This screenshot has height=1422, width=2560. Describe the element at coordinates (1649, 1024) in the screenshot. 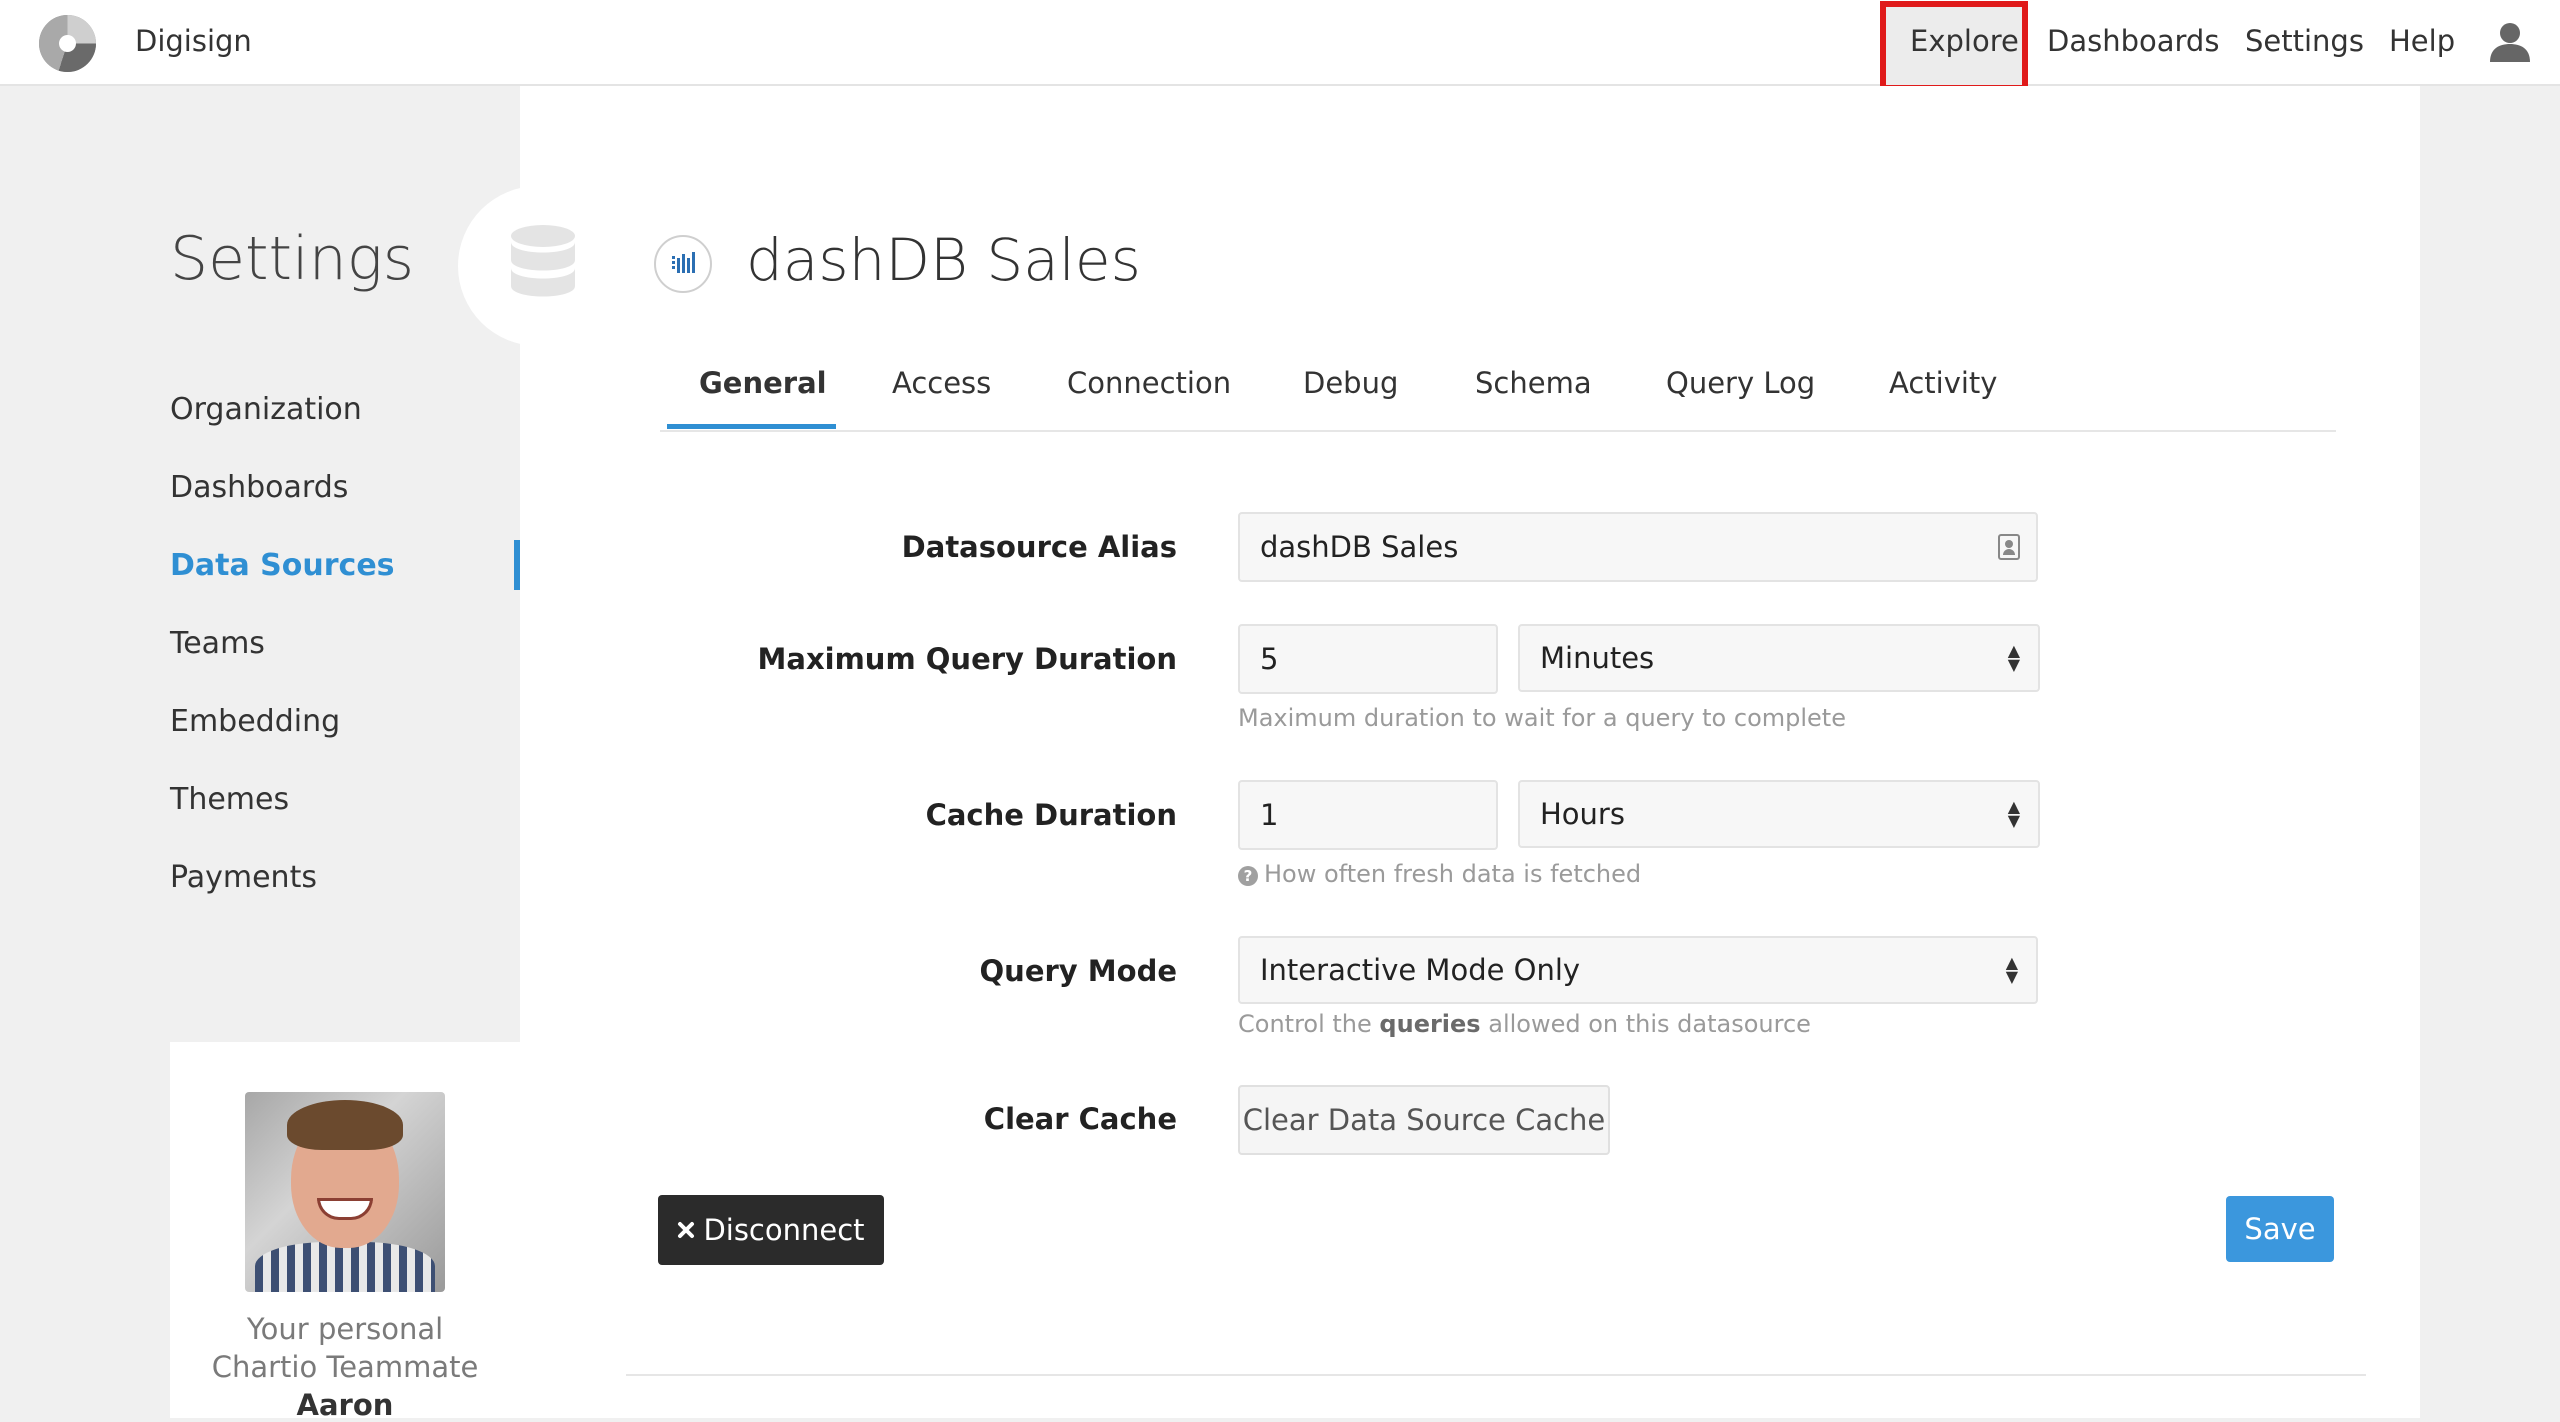

I see `help-text-post: allowed on this datasource` at that location.